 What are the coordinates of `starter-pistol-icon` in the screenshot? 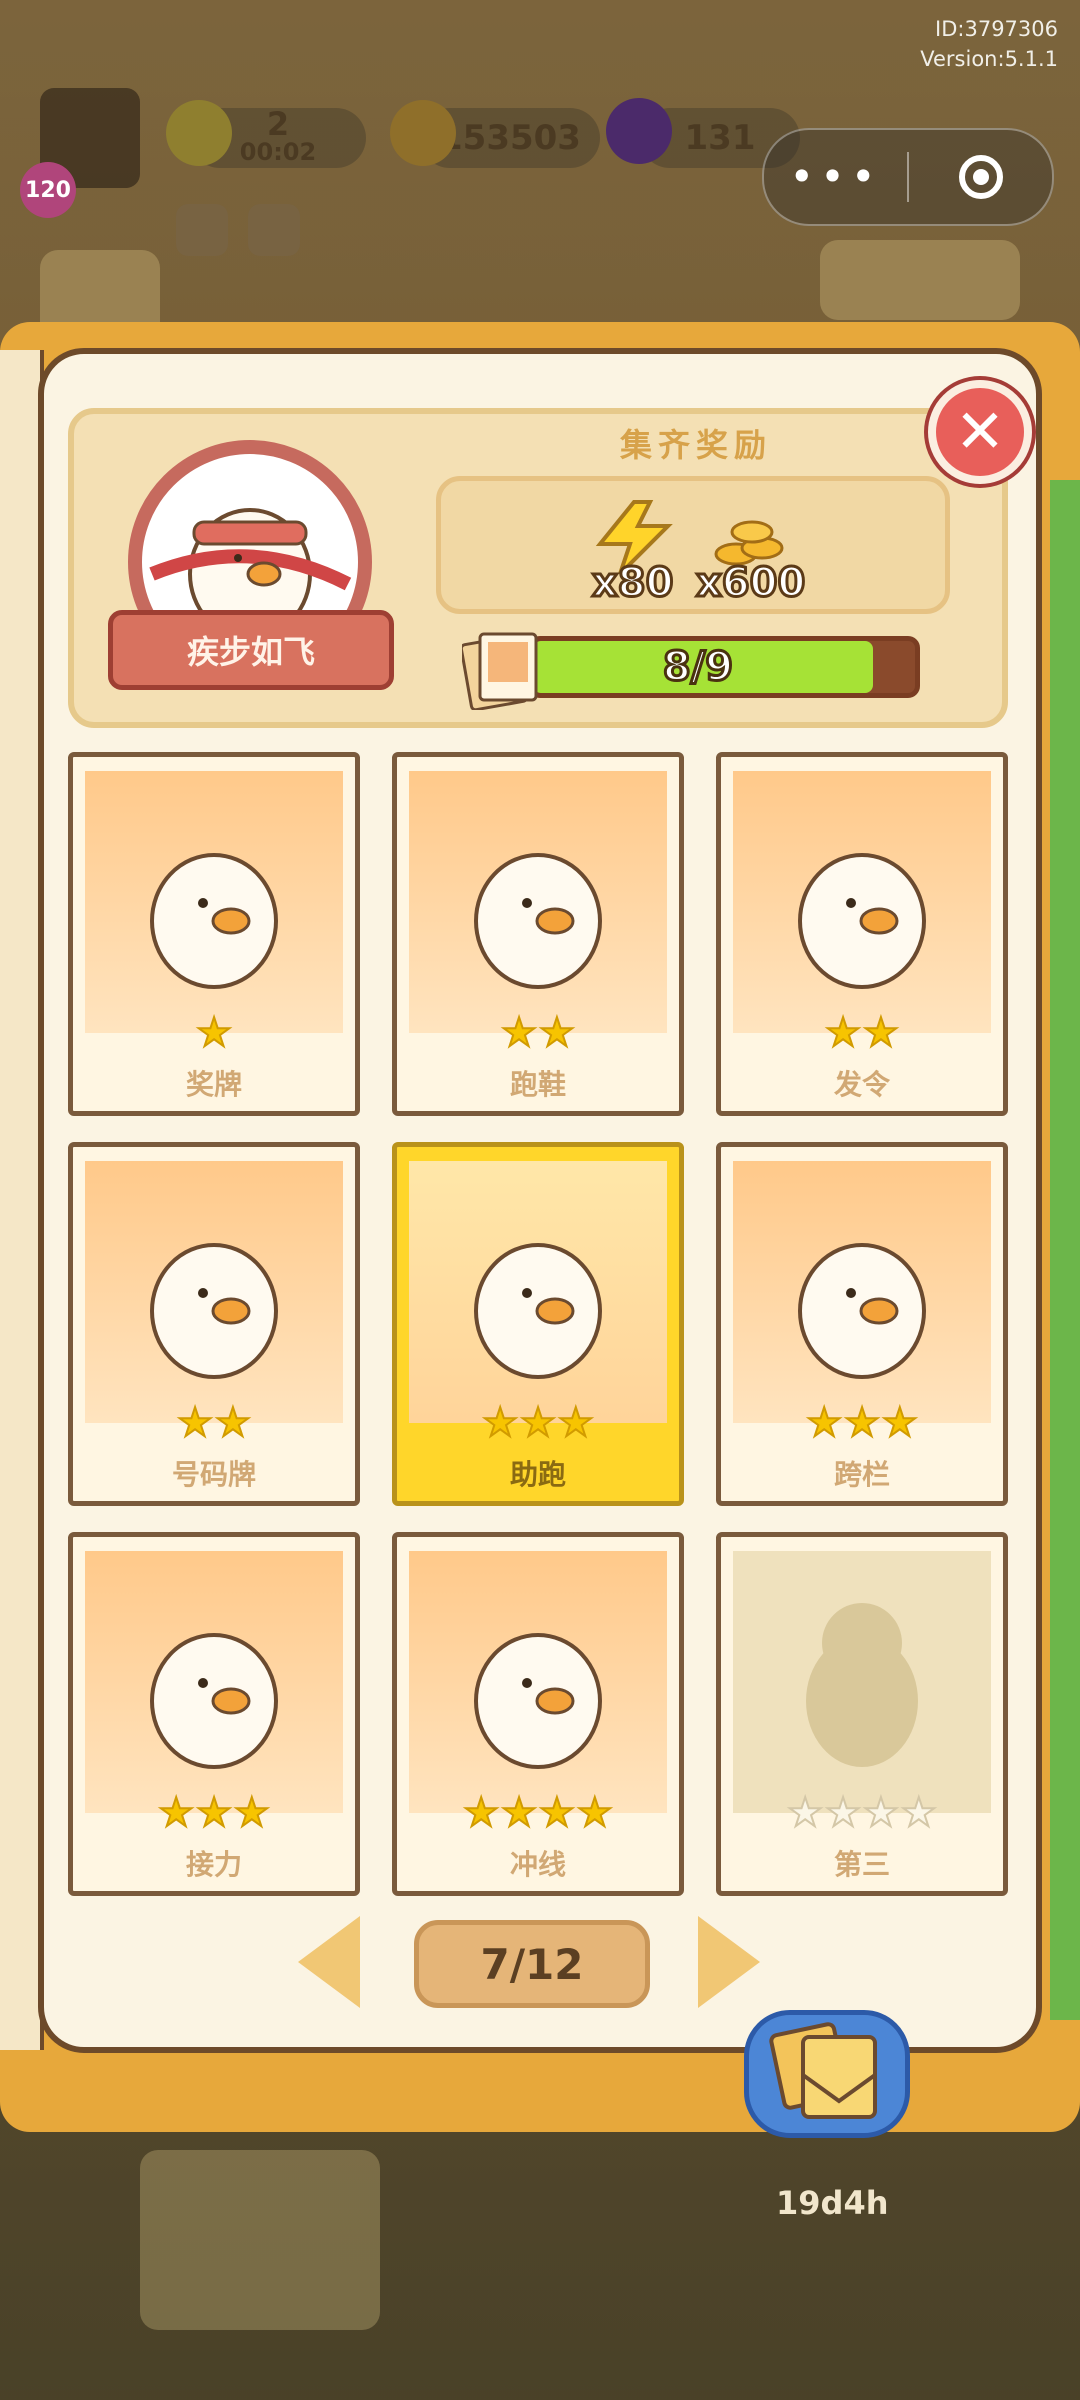 It's located at (862, 902).